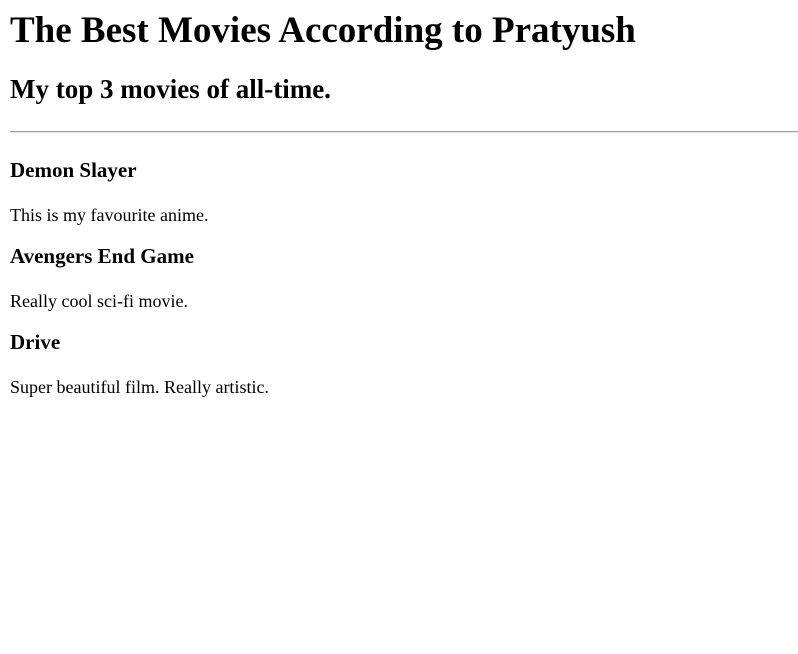 The image size is (798, 654). I want to click on movie-description: Super beautiful film. Really artistic., so click(139, 387).